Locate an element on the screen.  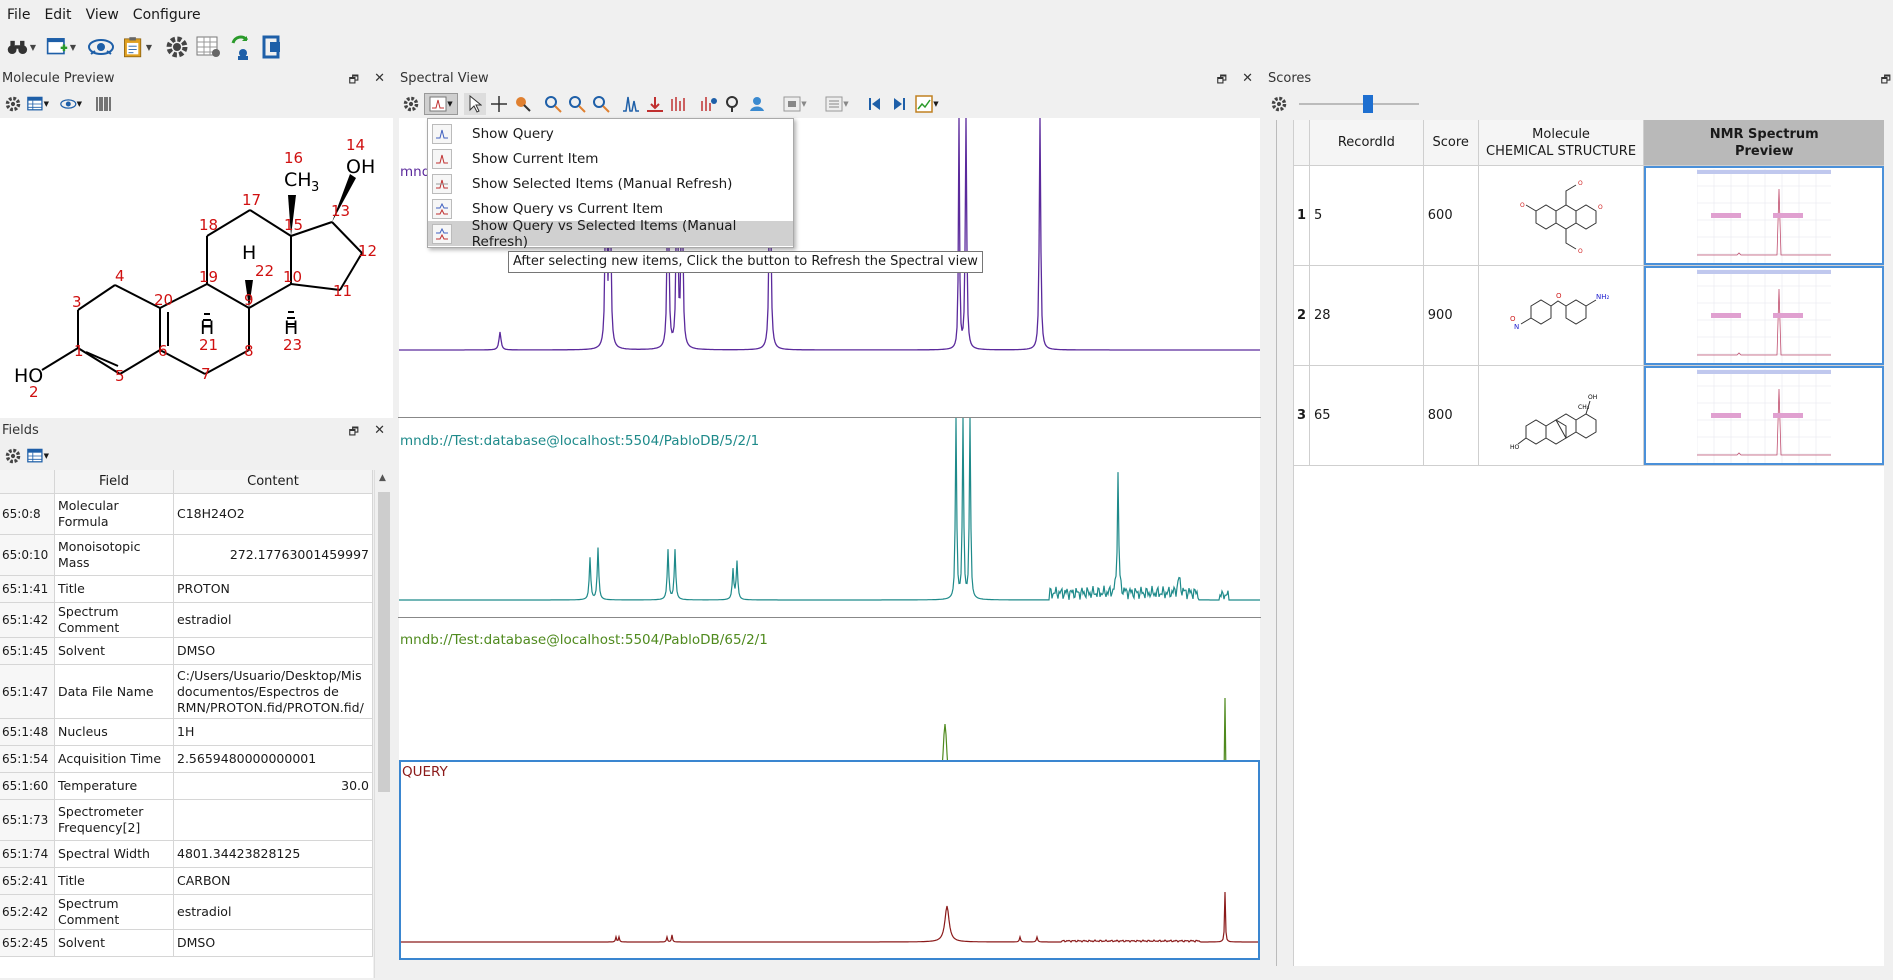
fields-settings-button is located at coordinates (13, 456).